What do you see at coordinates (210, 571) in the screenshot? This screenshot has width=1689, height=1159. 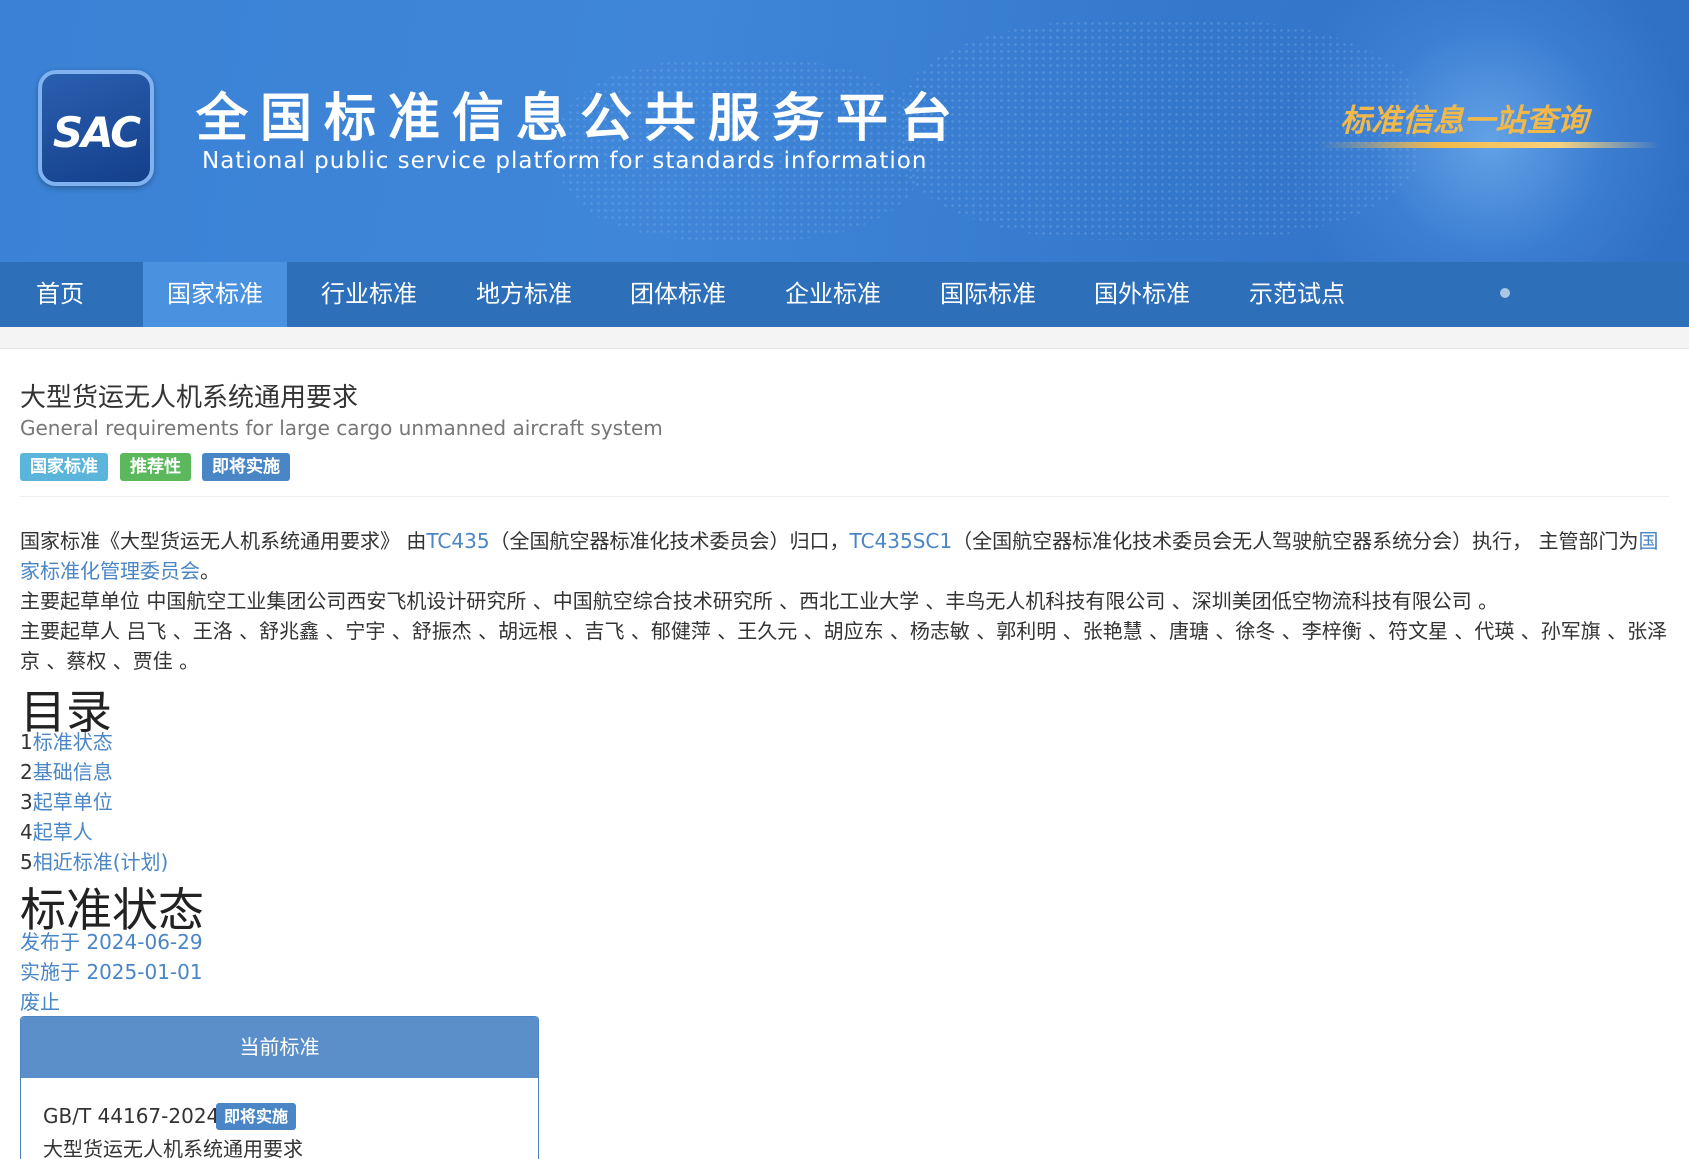 I see `description-text: 。` at bounding box center [210, 571].